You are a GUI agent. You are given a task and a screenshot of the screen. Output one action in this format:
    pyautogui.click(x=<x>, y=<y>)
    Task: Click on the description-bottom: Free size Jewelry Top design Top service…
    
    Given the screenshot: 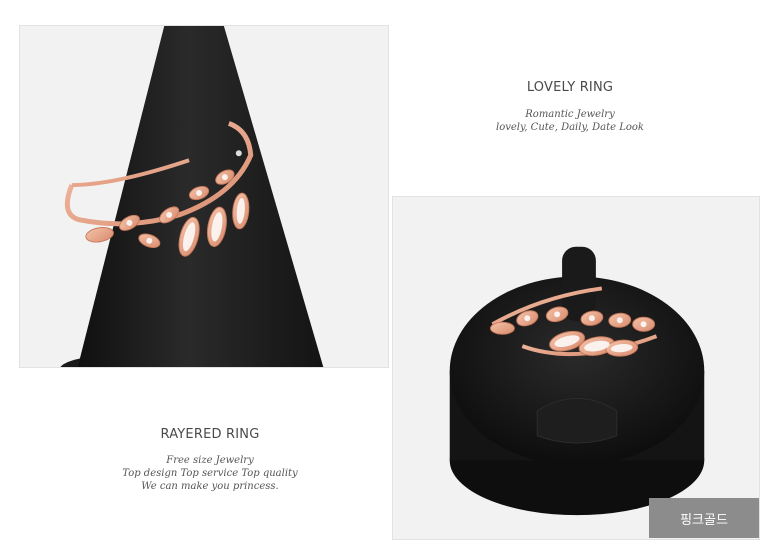 What is the action you would take?
    pyautogui.click(x=210, y=473)
    